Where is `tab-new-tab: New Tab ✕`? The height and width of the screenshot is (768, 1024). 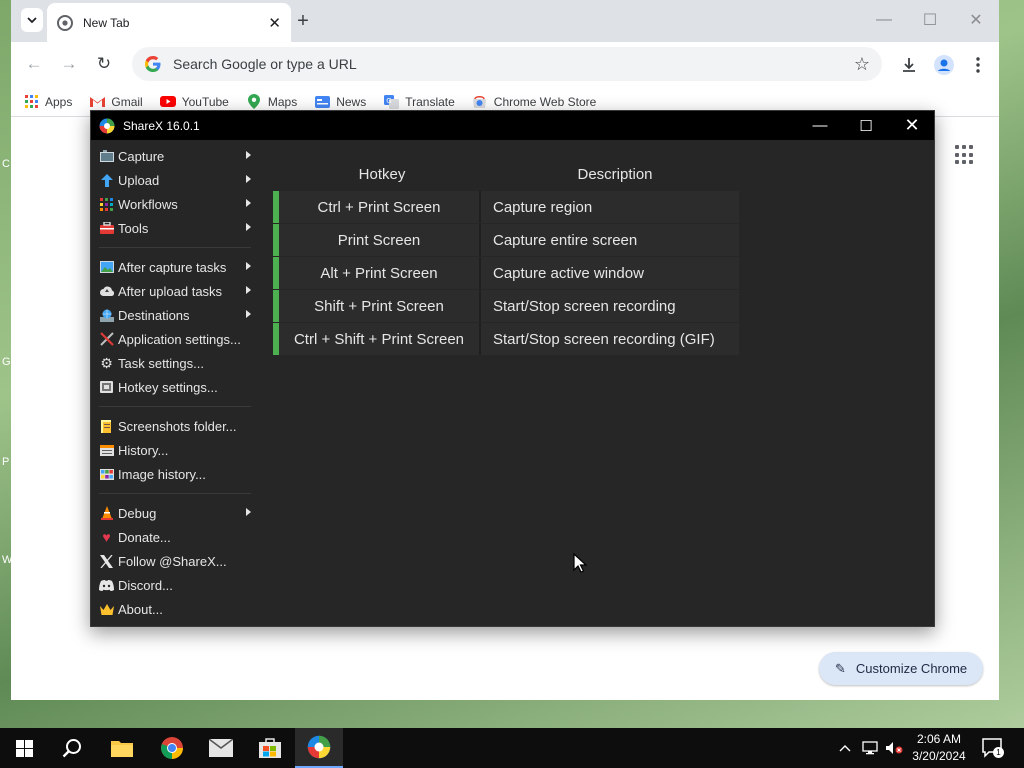 tab-new-tab: New Tab ✕ is located at coordinates (169, 22).